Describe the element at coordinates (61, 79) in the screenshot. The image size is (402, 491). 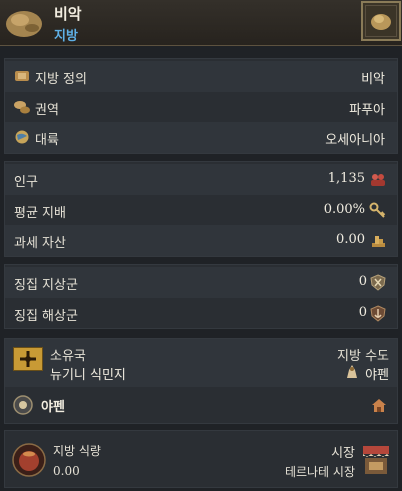
I see `province-definition-label: 지방 정의` at that location.